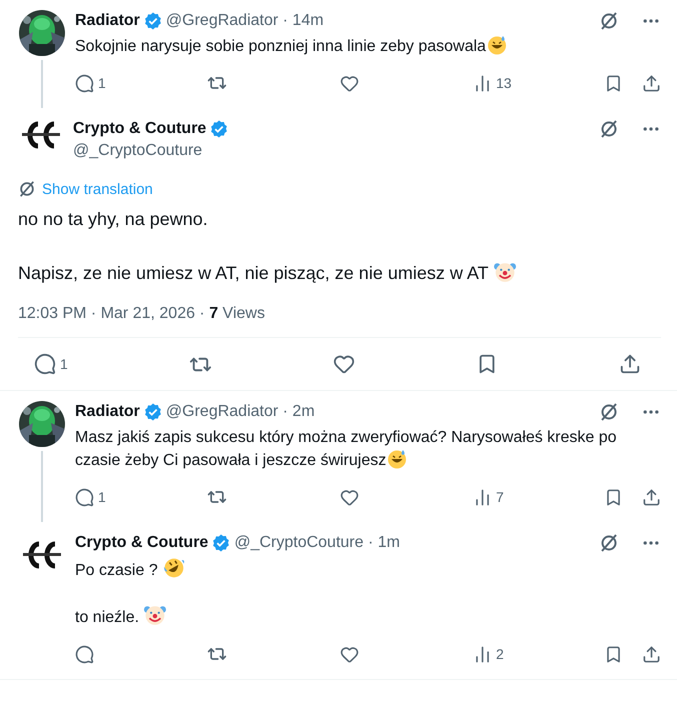 The height and width of the screenshot is (704, 677). Describe the element at coordinates (150, 151) in the screenshot. I see `author-handle: @_CryptoCouture` at that location.